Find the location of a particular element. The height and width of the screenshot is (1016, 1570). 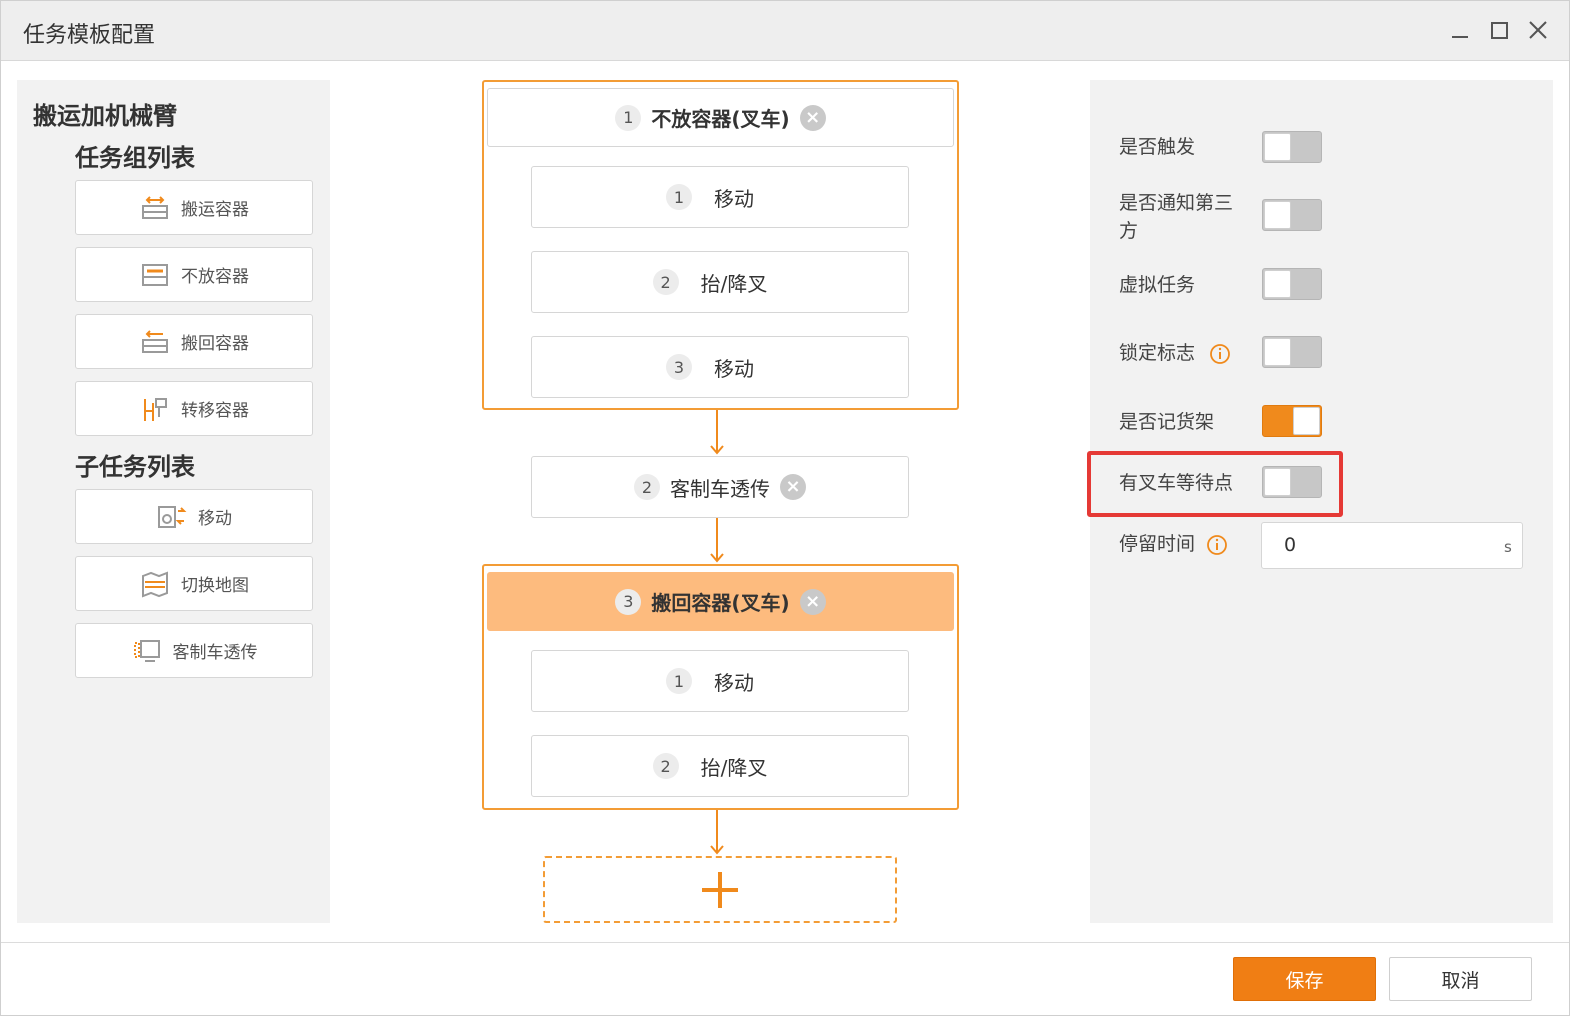

add-task-button is located at coordinates (720, 889).